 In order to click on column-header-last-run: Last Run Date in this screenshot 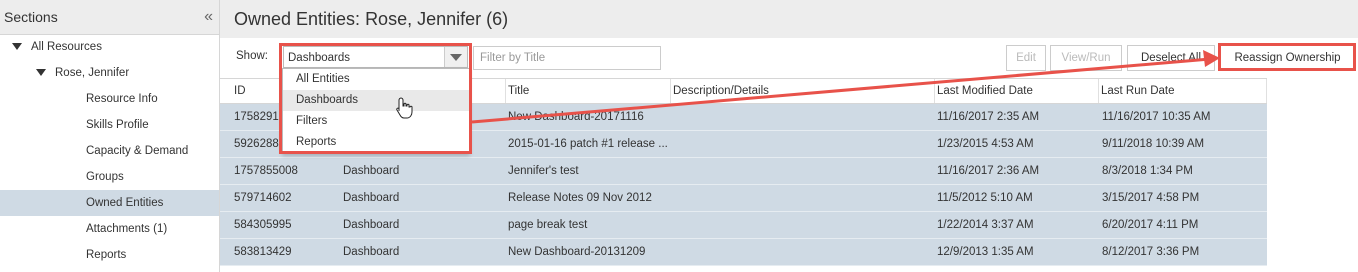, I will do `click(1183, 91)`.